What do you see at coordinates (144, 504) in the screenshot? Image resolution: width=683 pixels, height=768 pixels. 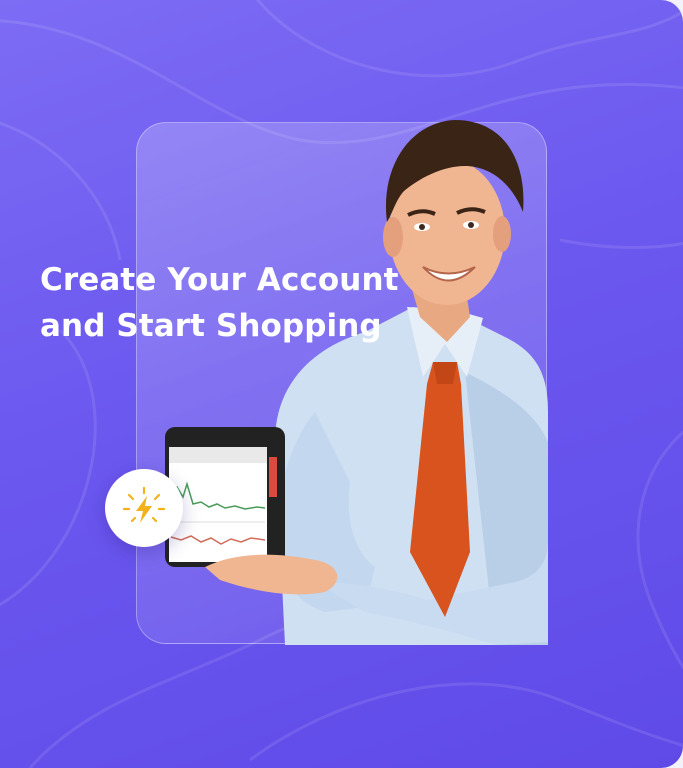 I see `lightning-icon` at bounding box center [144, 504].